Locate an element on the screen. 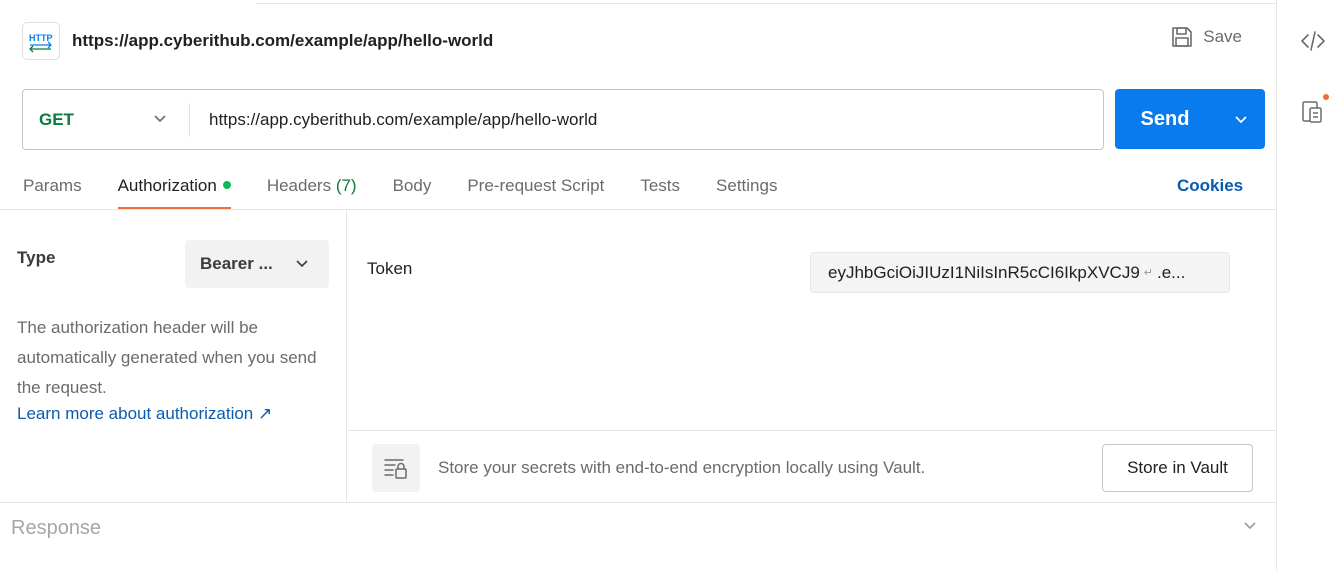  token-label: Token is located at coordinates (390, 268).